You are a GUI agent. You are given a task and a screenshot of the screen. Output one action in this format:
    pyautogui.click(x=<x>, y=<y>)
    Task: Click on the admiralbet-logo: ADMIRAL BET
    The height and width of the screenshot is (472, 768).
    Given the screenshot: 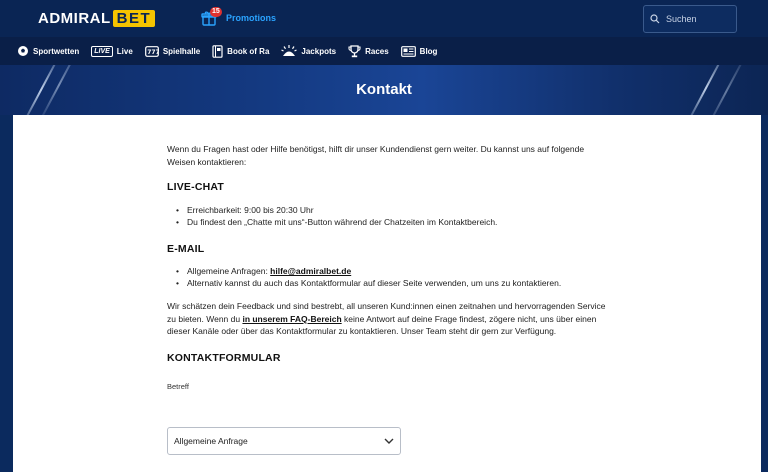 What is the action you would take?
    pyautogui.click(x=97, y=18)
    